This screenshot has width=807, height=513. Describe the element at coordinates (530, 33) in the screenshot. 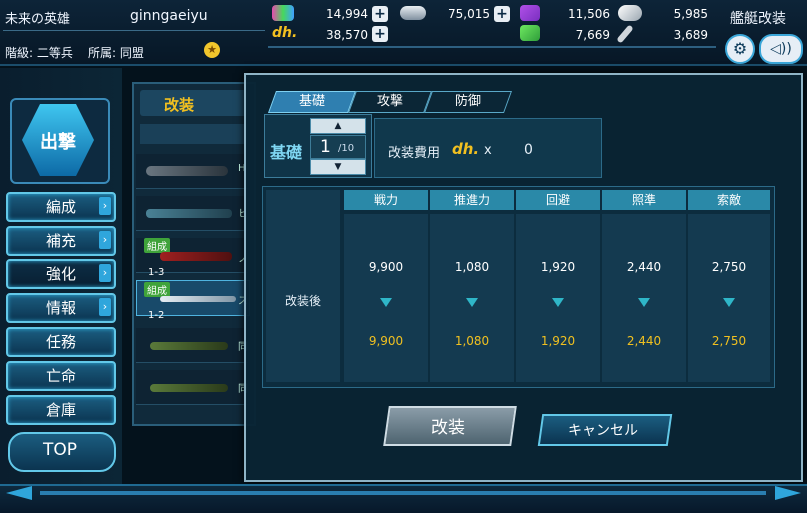

I see `crystal-green-icon` at that location.